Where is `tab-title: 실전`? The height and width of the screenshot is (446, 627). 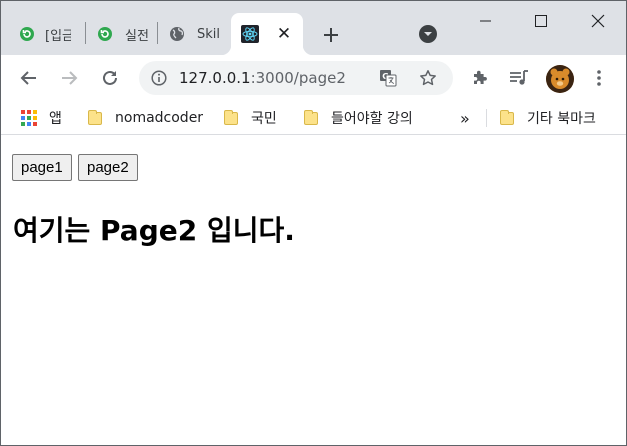
tab-title: 실전 is located at coordinates (137, 36).